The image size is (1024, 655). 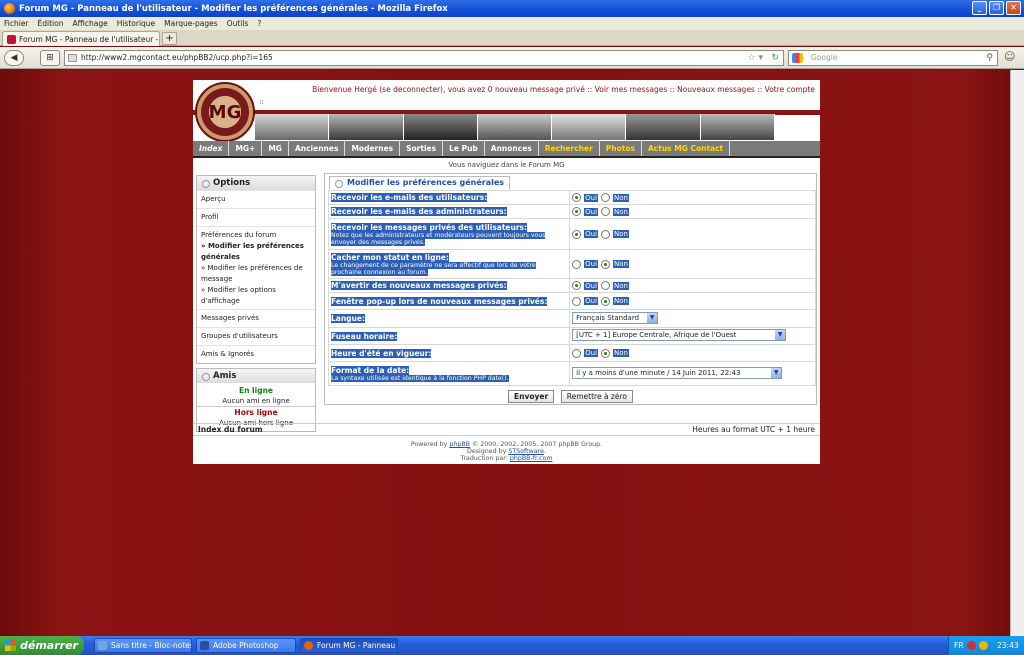 I want to click on sidebar-item-prefs-message: » Modifier les préférences de message, so click(x=256, y=274).